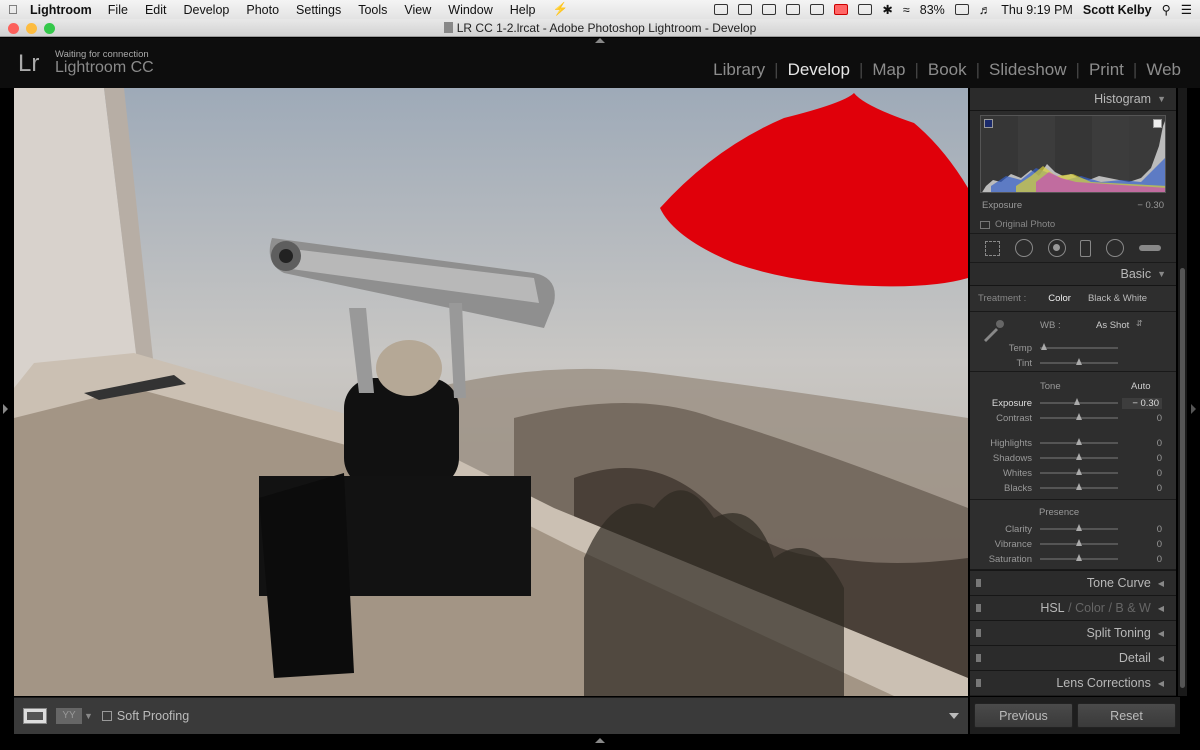 The width and height of the screenshot is (1200, 750). Describe the element at coordinates (1059, 298) in the screenshot. I see `treatment-color-option: Color` at that location.